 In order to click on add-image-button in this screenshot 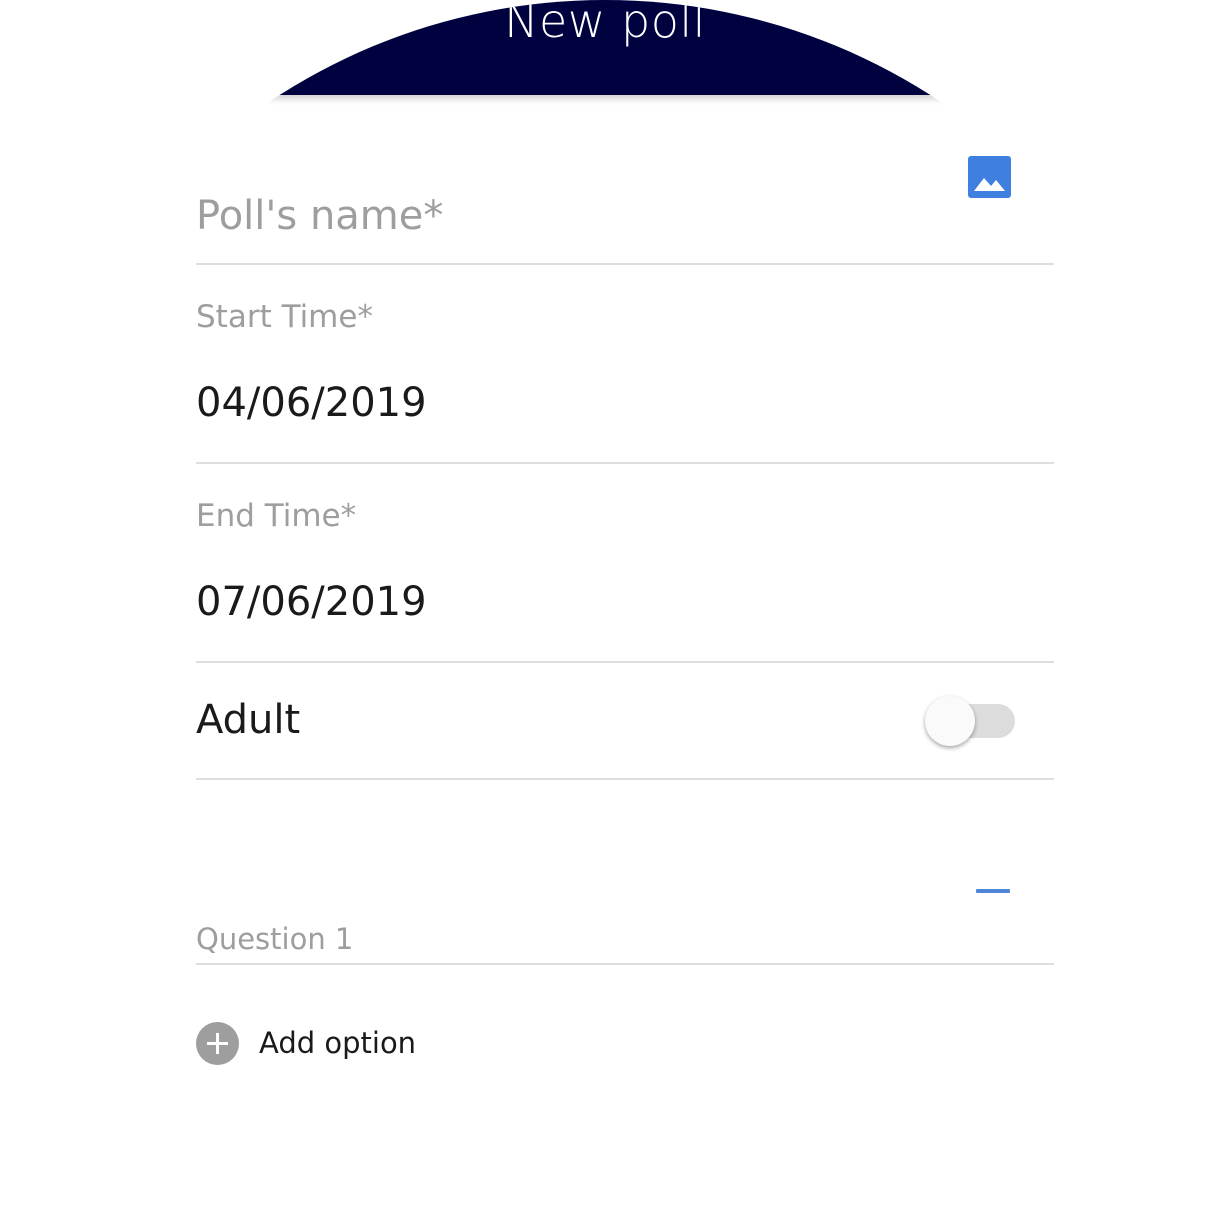, I will do `click(989, 177)`.